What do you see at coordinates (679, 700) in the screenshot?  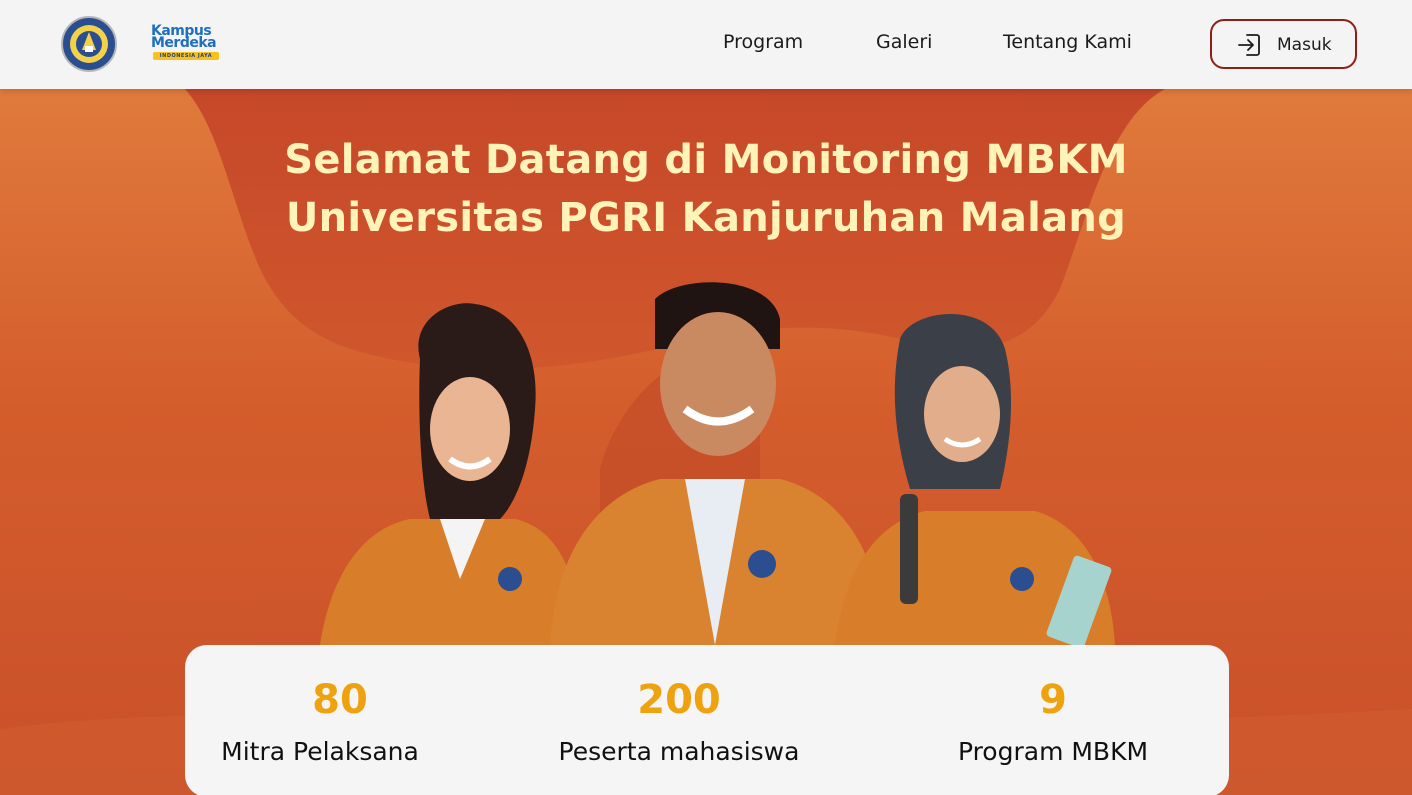 I see `stat-value: 200` at bounding box center [679, 700].